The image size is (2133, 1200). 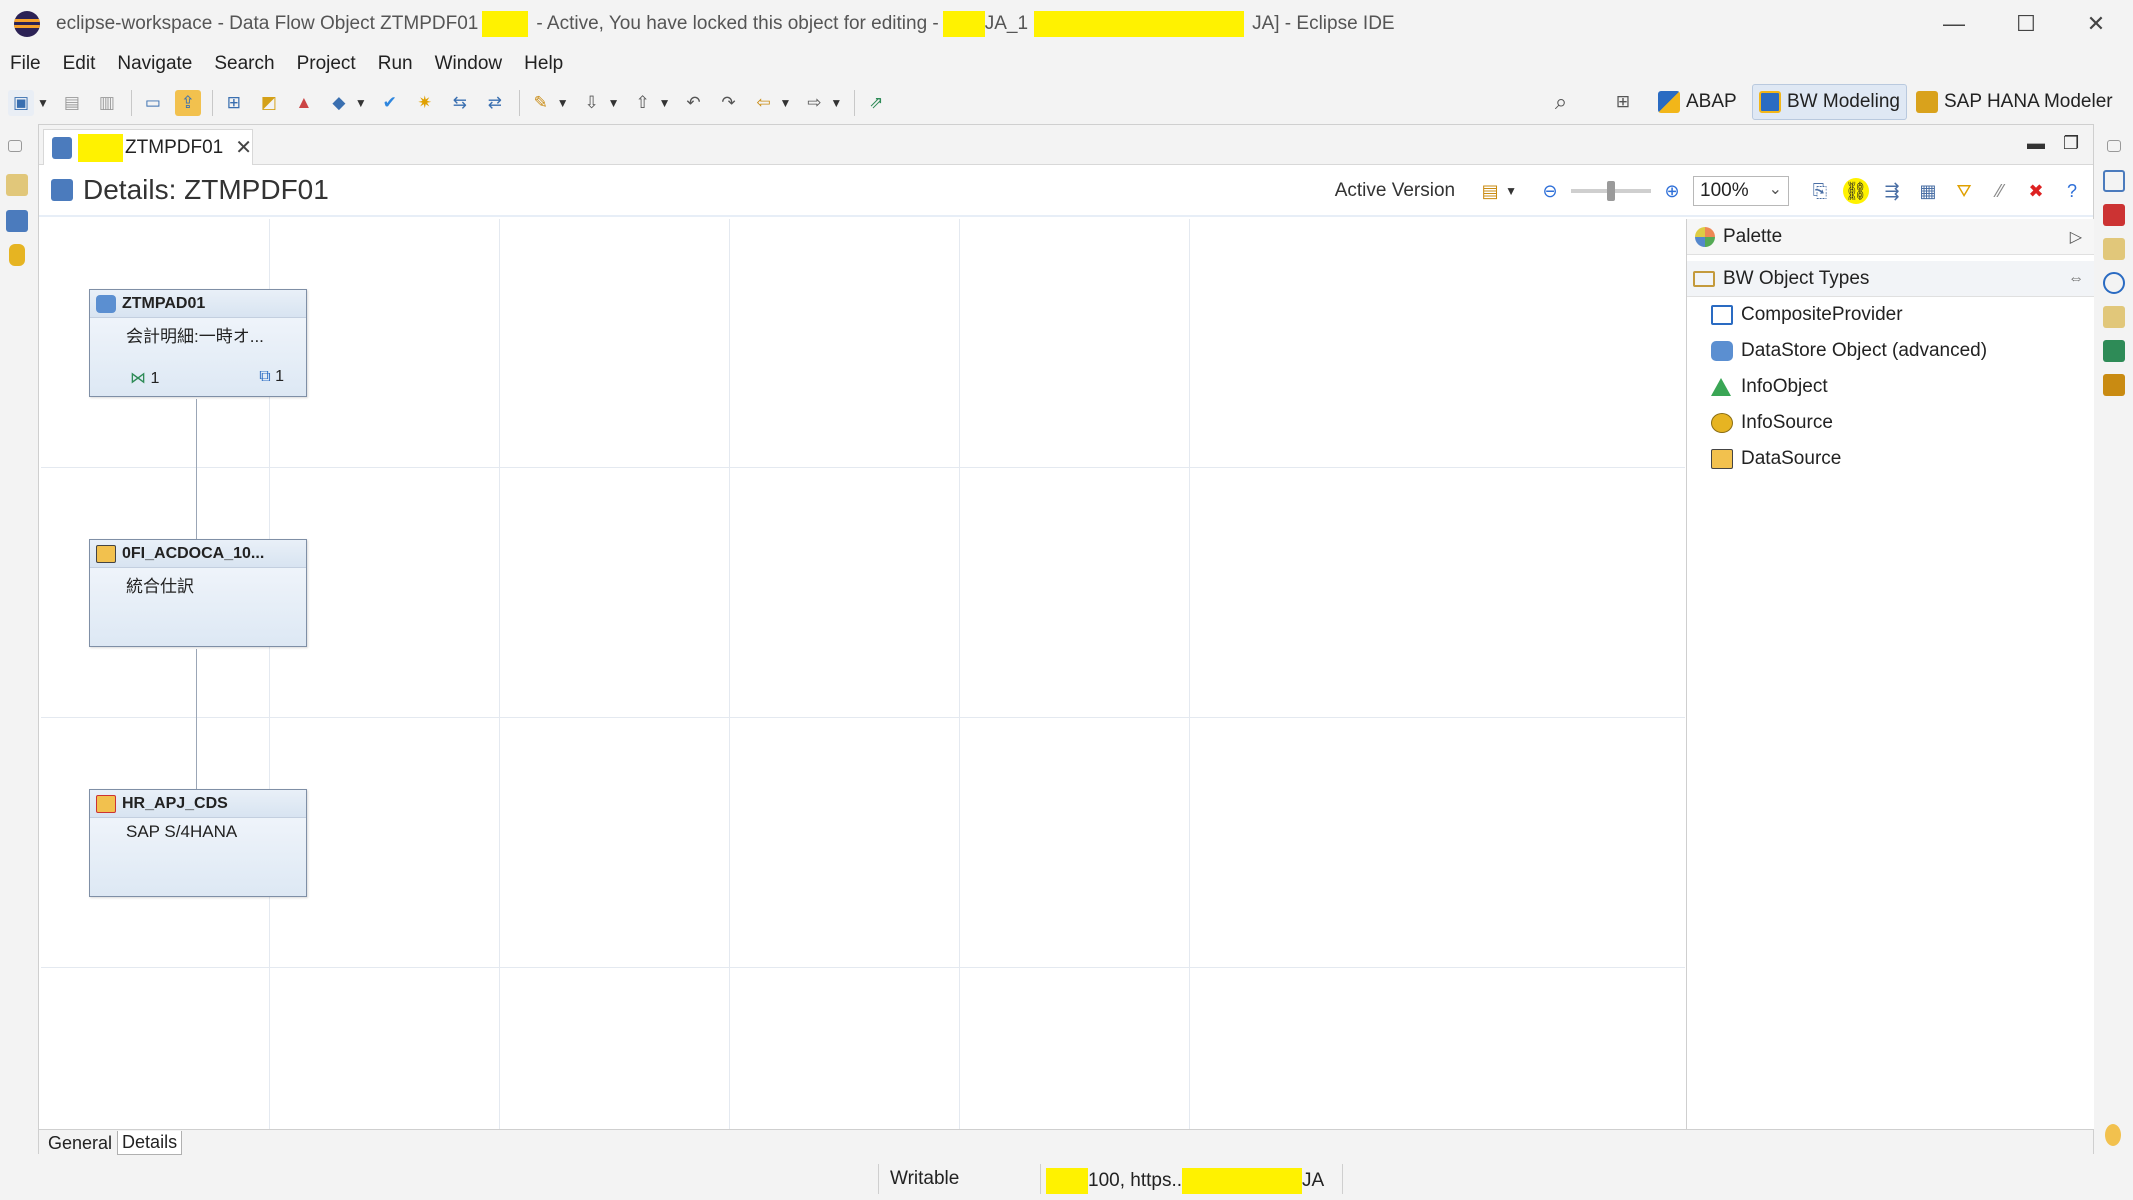 I want to click on palette-header: Palette ▷, so click(x=1890, y=237).